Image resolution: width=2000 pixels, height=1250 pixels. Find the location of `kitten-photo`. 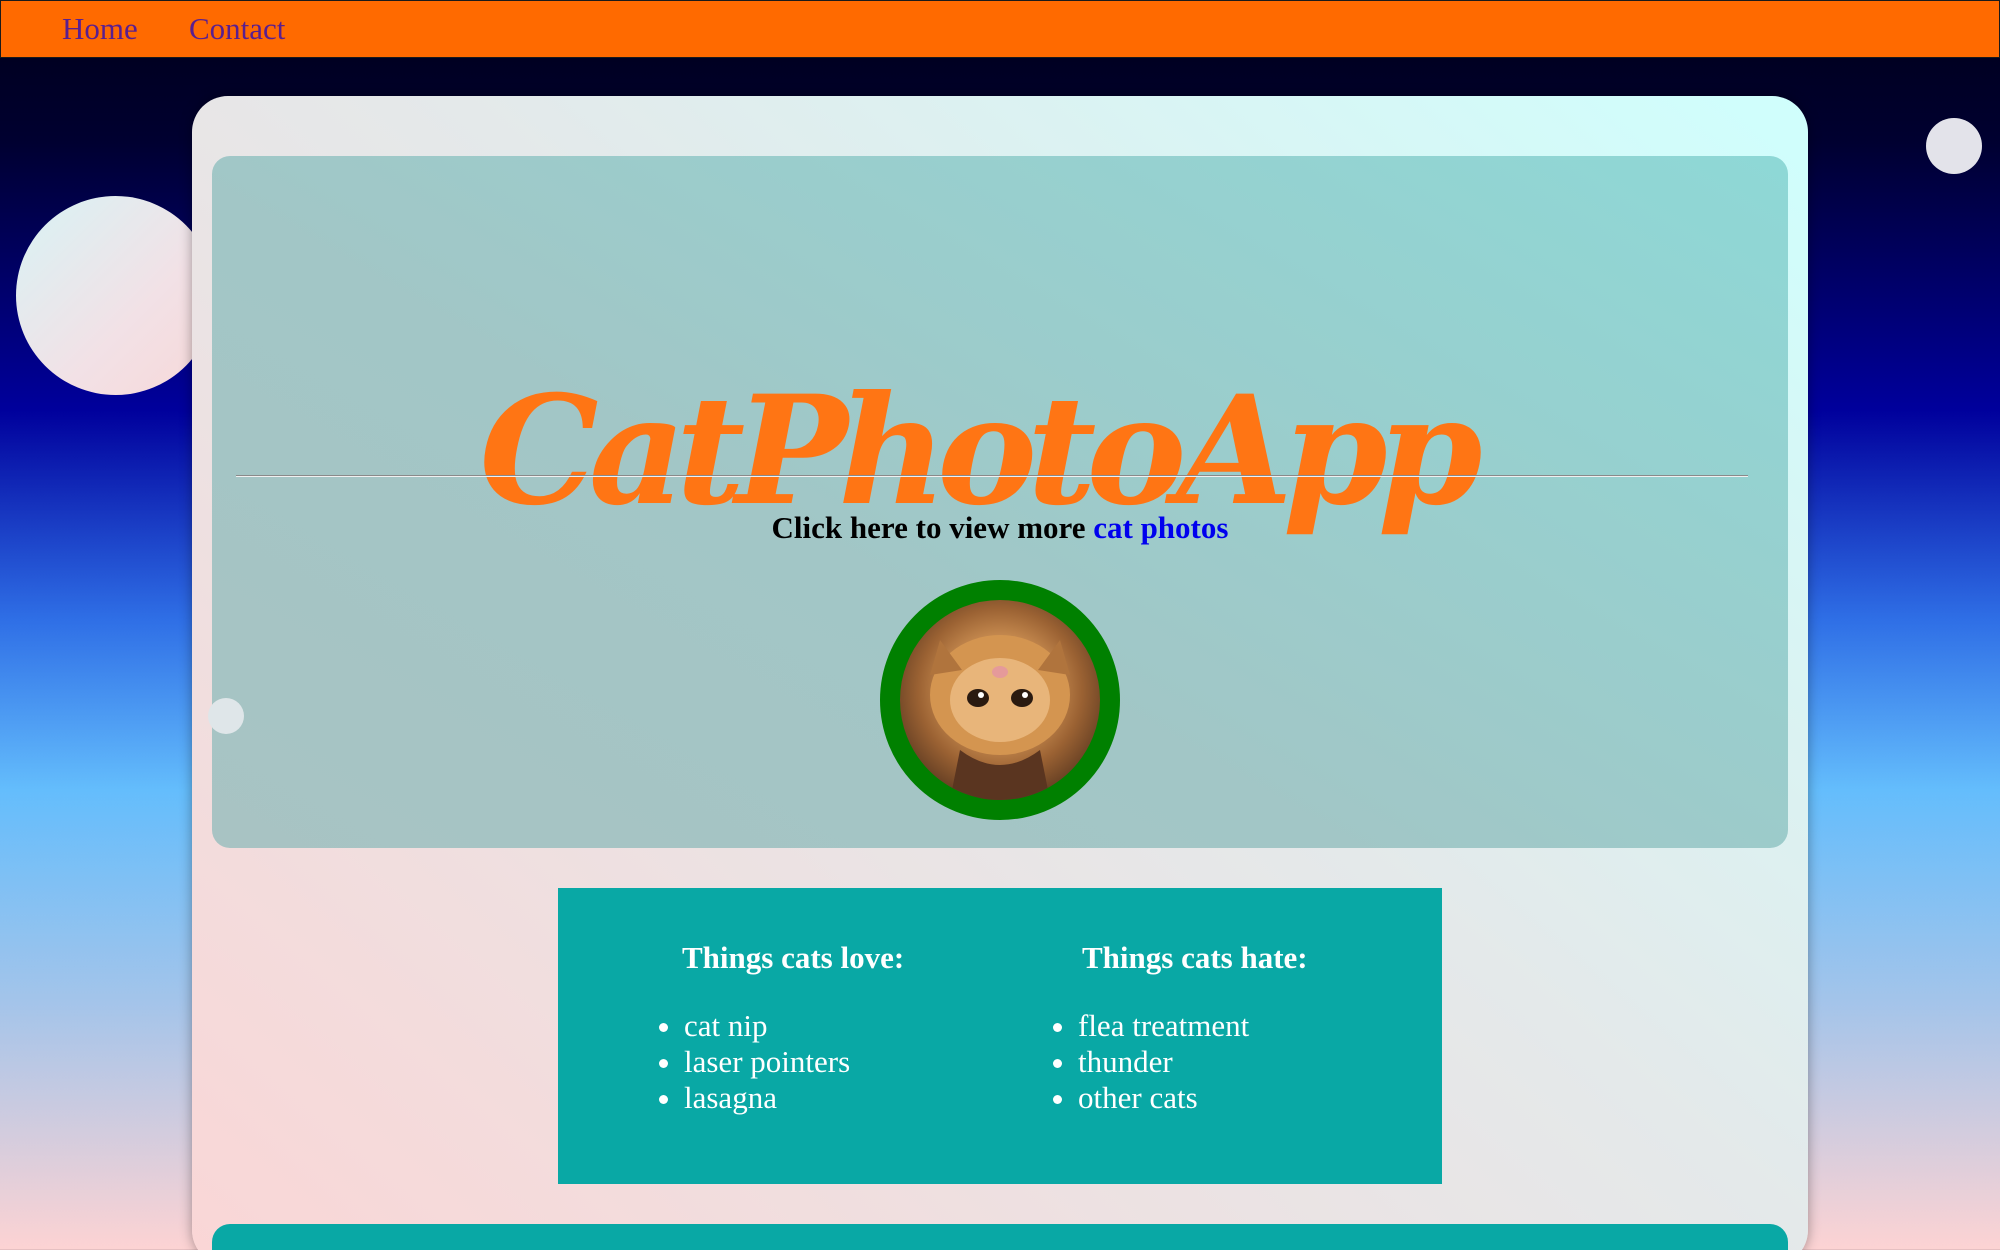

kitten-photo is located at coordinates (1000, 700).